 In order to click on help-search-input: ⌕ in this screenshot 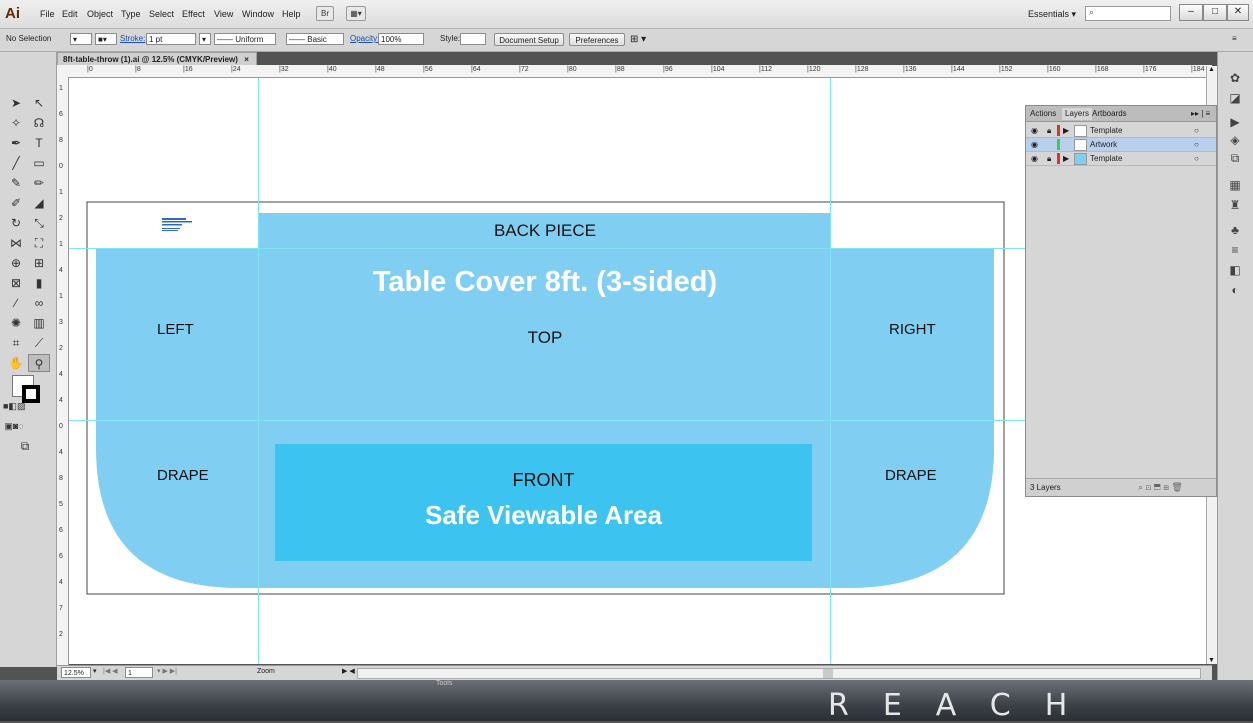, I will do `click(1128, 13)`.